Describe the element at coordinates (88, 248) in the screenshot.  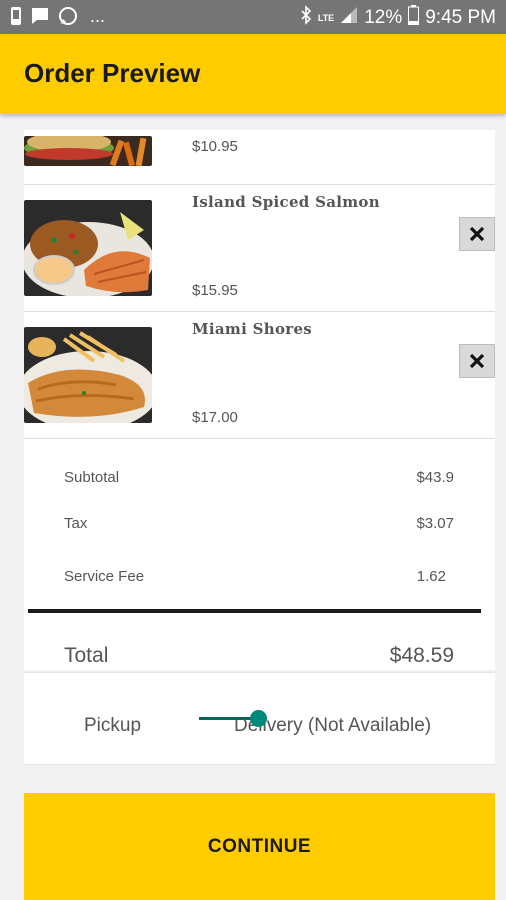
I see `salmon-rice-photo` at that location.